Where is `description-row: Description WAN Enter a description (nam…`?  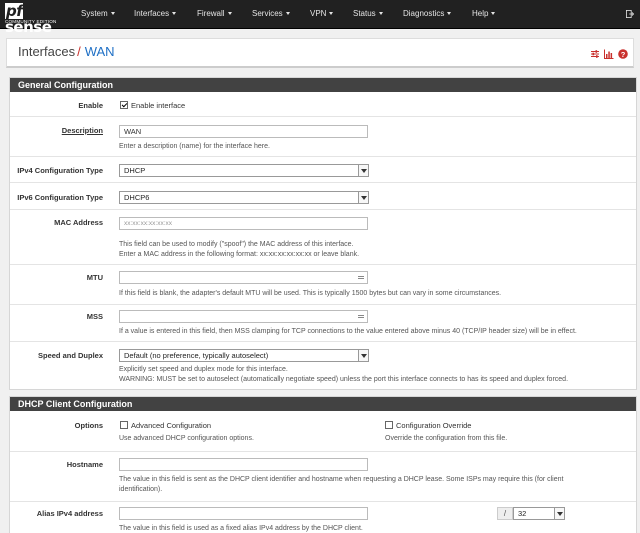
description-row: Description WAN Enter a description (nam… is located at coordinates (323, 136).